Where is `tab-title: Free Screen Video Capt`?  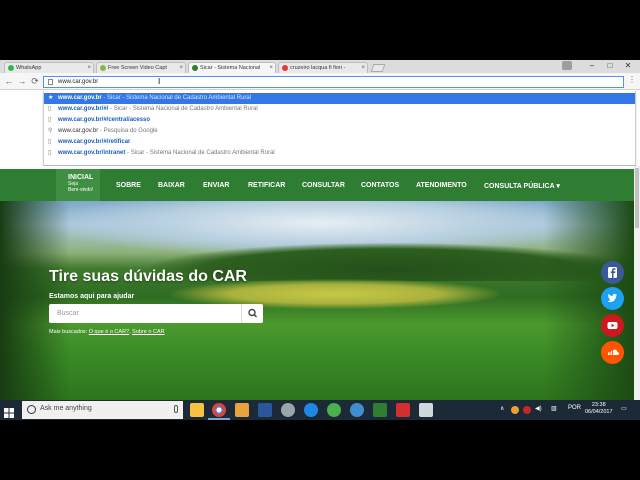 tab-title: Free Screen Video Capt is located at coordinates (137, 68).